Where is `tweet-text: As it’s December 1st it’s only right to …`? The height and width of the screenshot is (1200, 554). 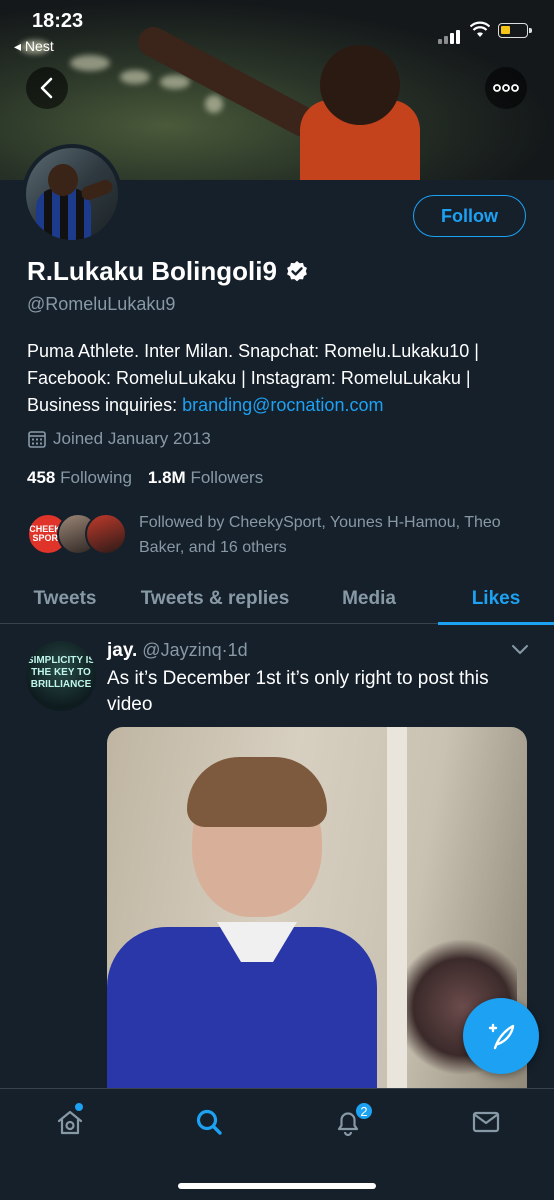
tweet-text: As it’s December 1st it’s only right to … is located at coordinates (298, 691).